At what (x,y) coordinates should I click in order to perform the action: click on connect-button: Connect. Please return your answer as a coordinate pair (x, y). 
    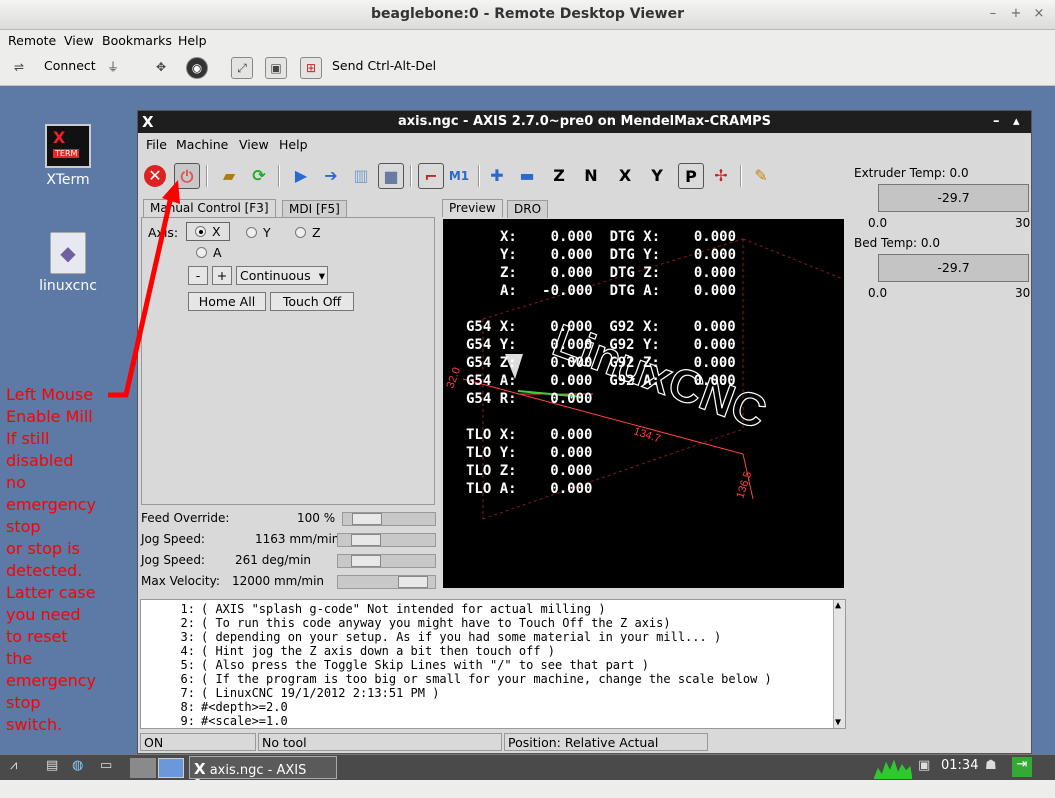
    Looking at the image, I should click on (70, 65).